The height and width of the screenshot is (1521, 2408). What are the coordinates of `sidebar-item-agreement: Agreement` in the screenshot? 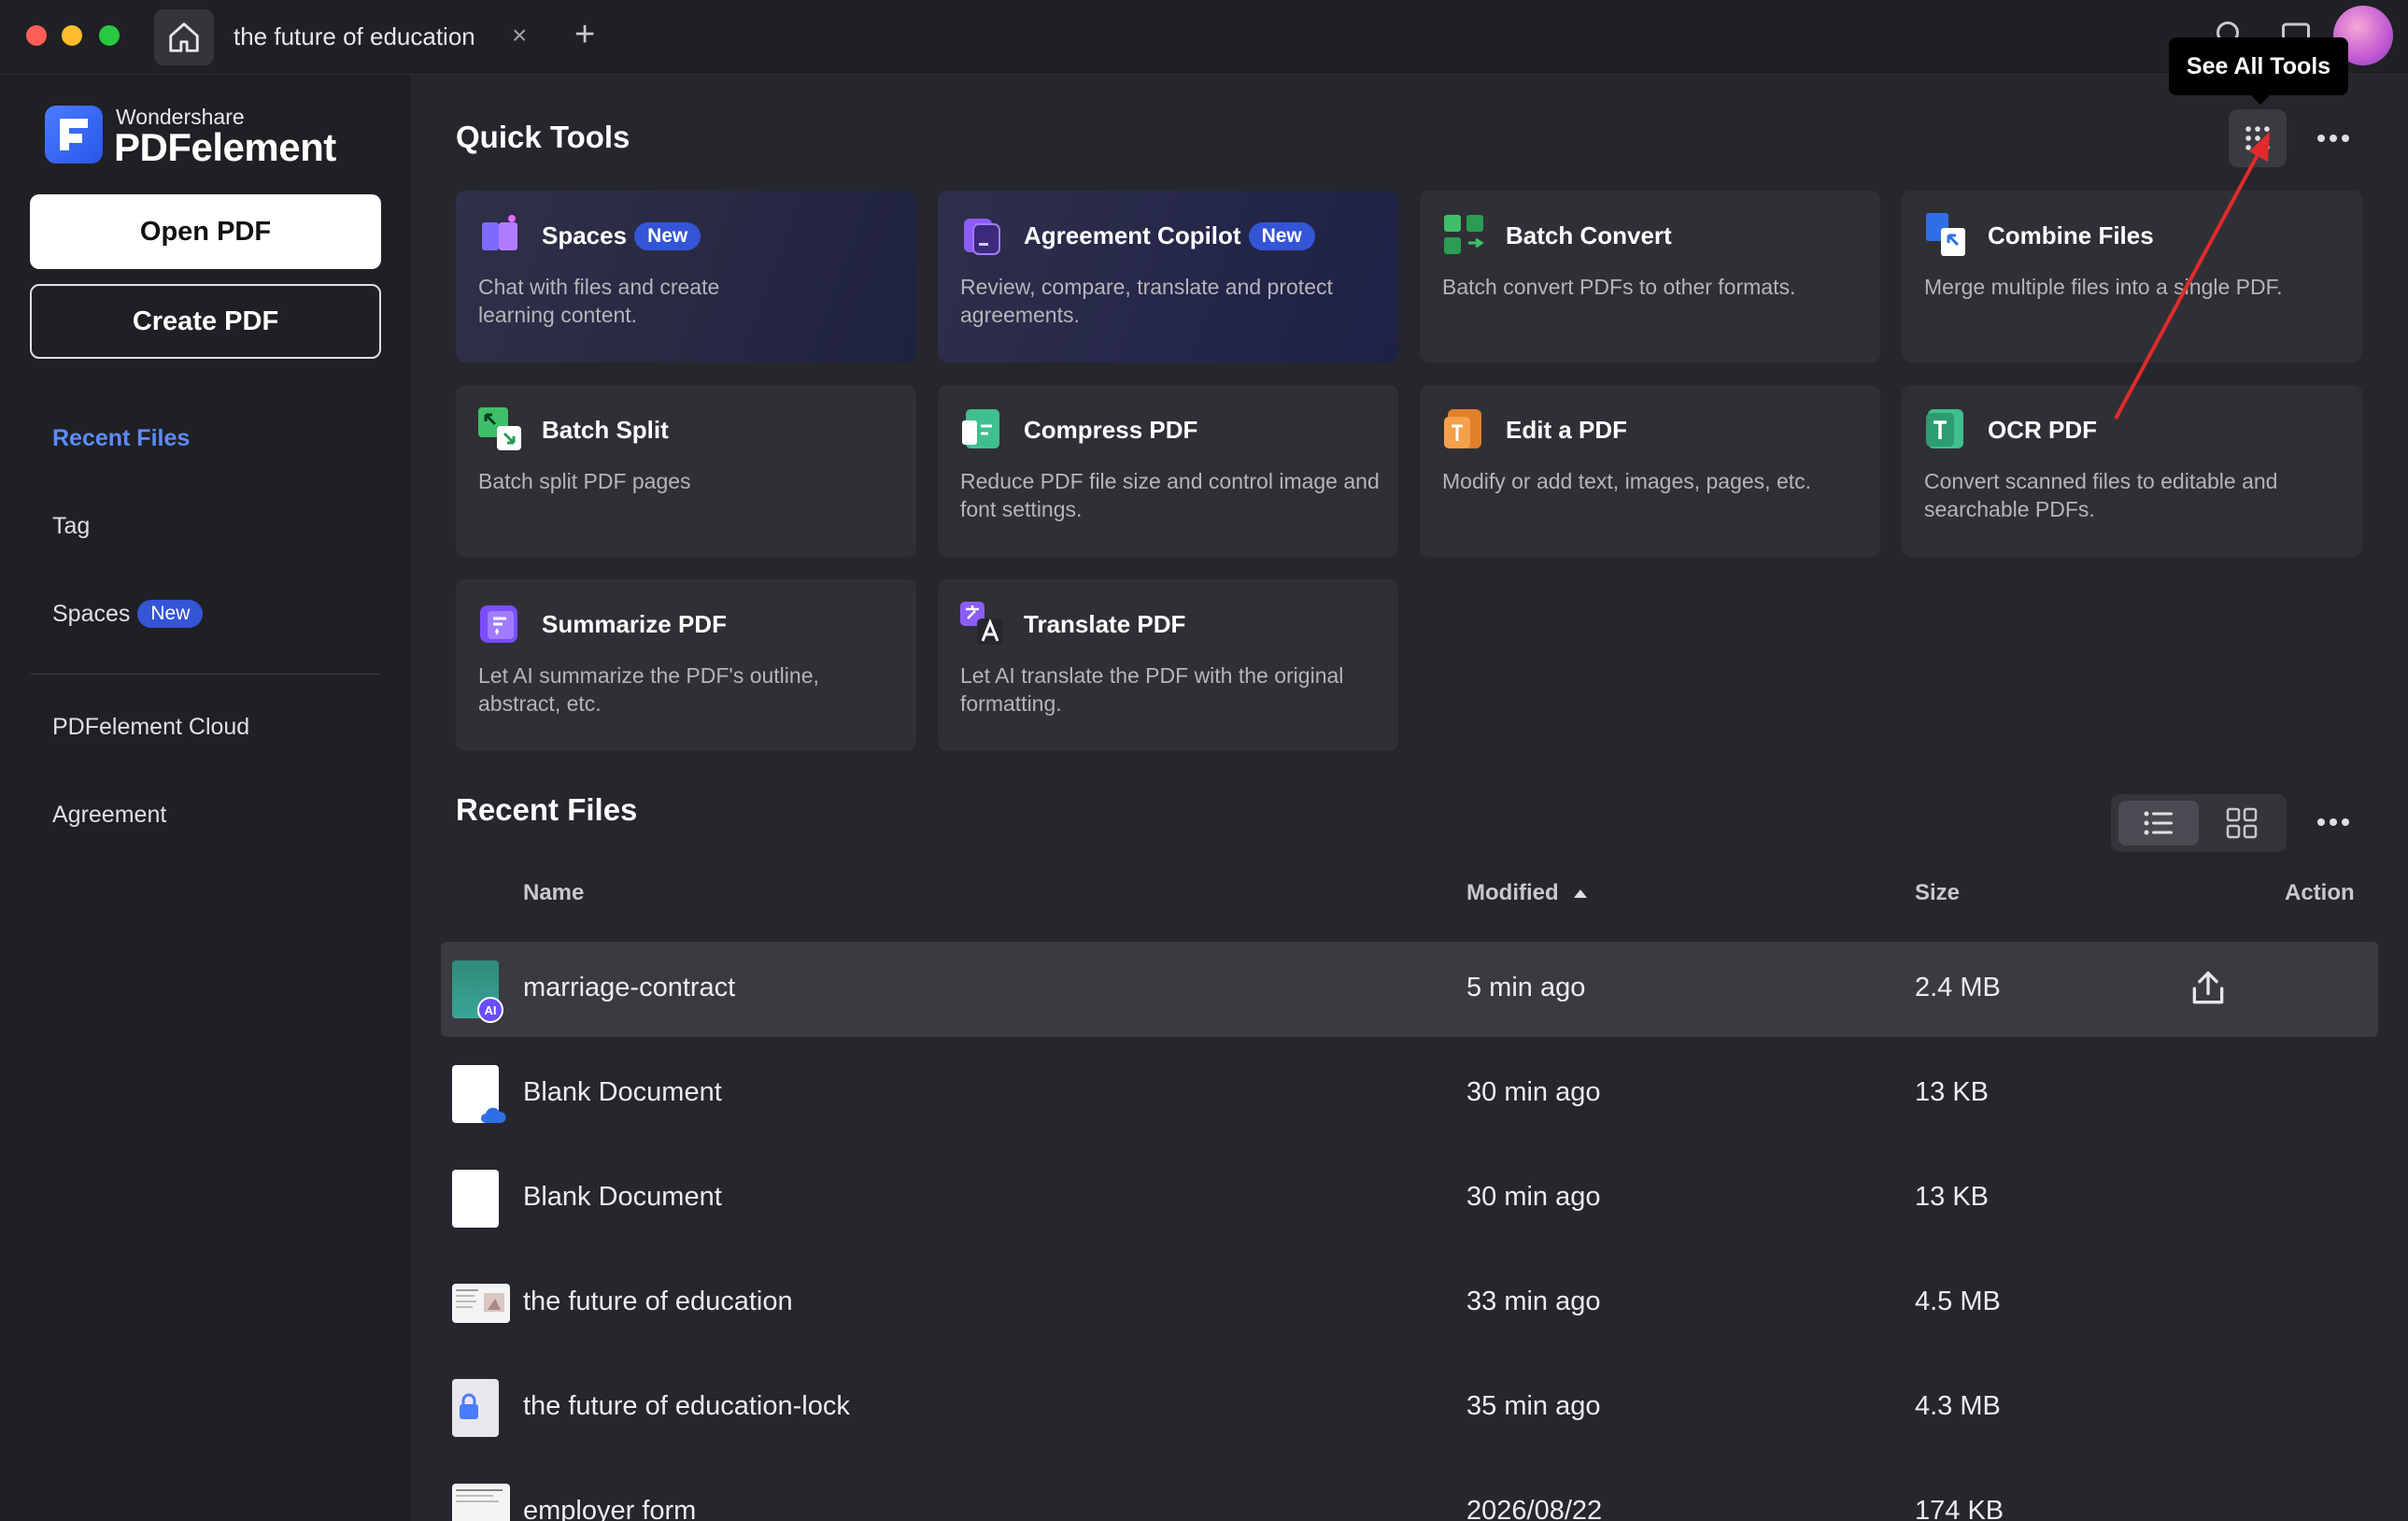 It's located at (109, 815).